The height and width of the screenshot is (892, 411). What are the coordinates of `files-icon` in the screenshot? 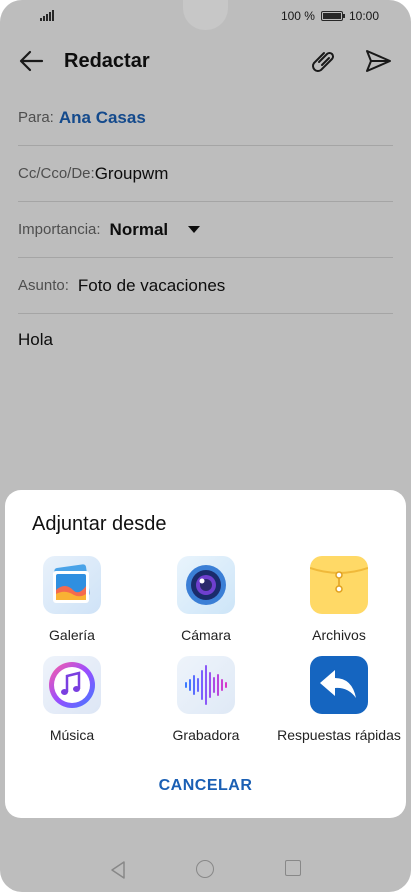 It's located at (339, 585).